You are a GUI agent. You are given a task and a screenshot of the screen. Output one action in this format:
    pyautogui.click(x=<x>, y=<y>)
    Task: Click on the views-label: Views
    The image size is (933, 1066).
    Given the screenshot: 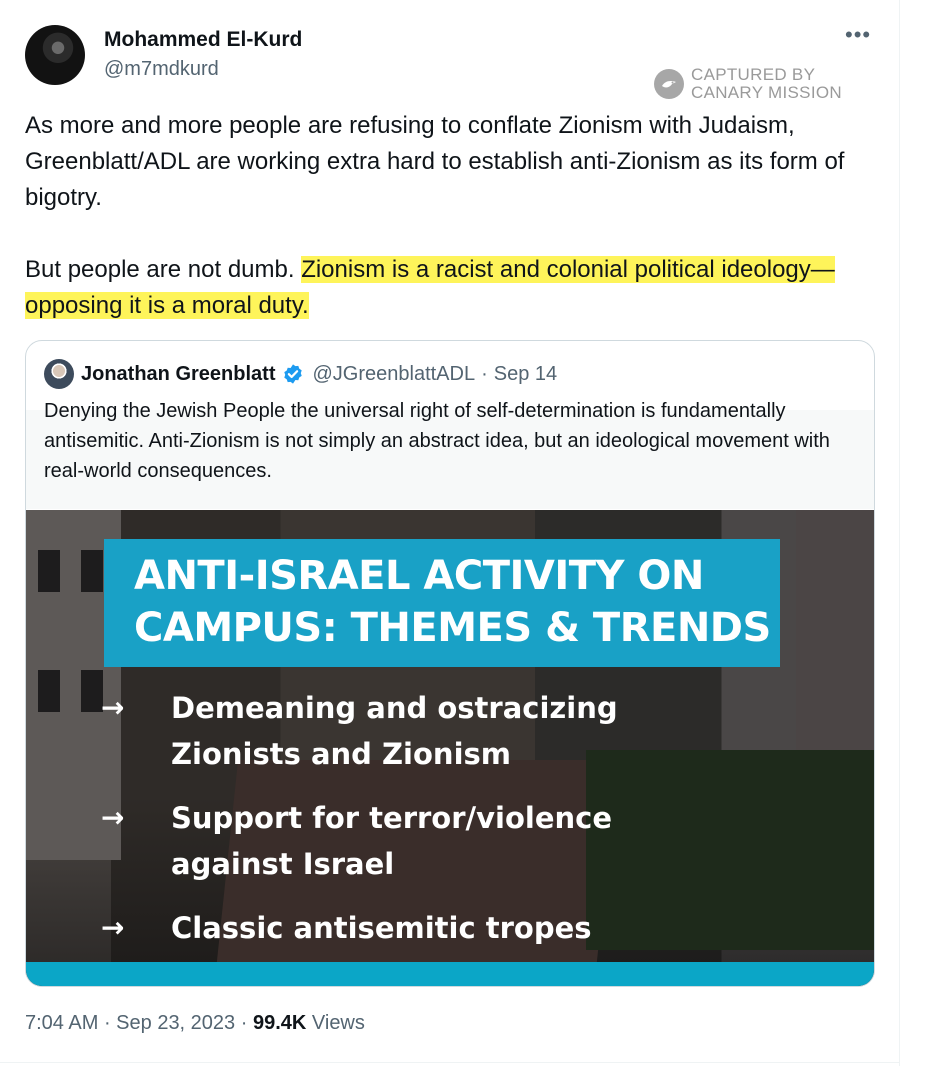 What is the action you would take?
    pyautogui.click(x=338, y=1023)
    